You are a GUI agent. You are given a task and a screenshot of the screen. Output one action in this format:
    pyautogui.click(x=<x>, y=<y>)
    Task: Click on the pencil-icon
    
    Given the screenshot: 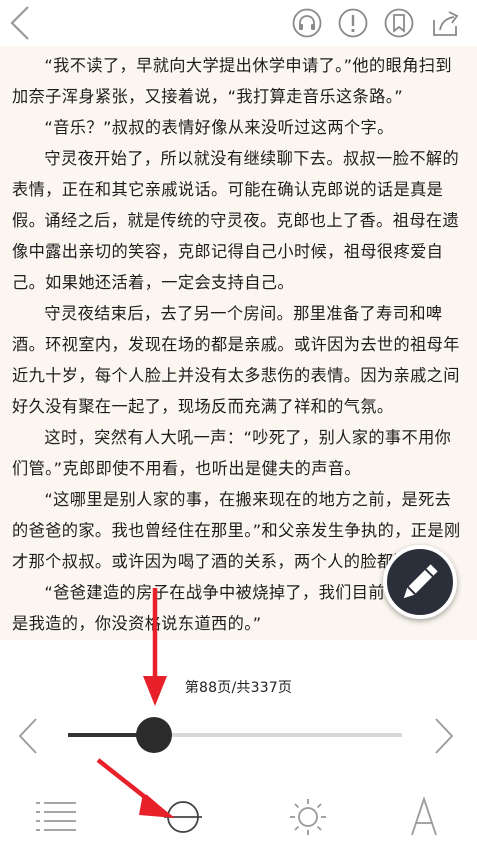 What is the action you would take?
    pyautogui.click(x=420, y=581)
    